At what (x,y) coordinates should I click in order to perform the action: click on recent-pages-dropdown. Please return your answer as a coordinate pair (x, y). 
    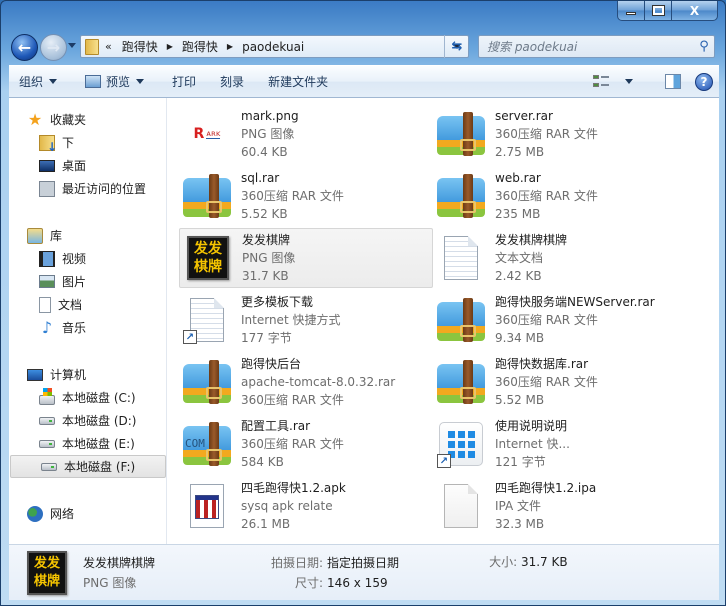
    Looking at the image, I should click on (72, 45).